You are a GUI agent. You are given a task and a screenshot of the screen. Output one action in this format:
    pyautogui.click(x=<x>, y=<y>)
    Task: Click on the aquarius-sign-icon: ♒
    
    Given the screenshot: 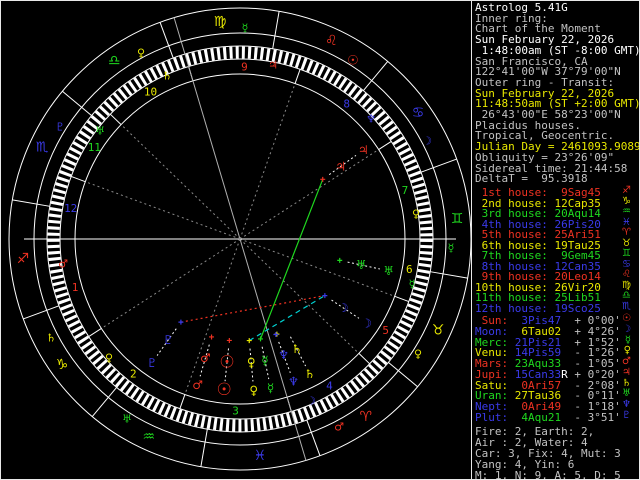 What is the action you would take?
    pyautogui.click(x=148, y=437)
    